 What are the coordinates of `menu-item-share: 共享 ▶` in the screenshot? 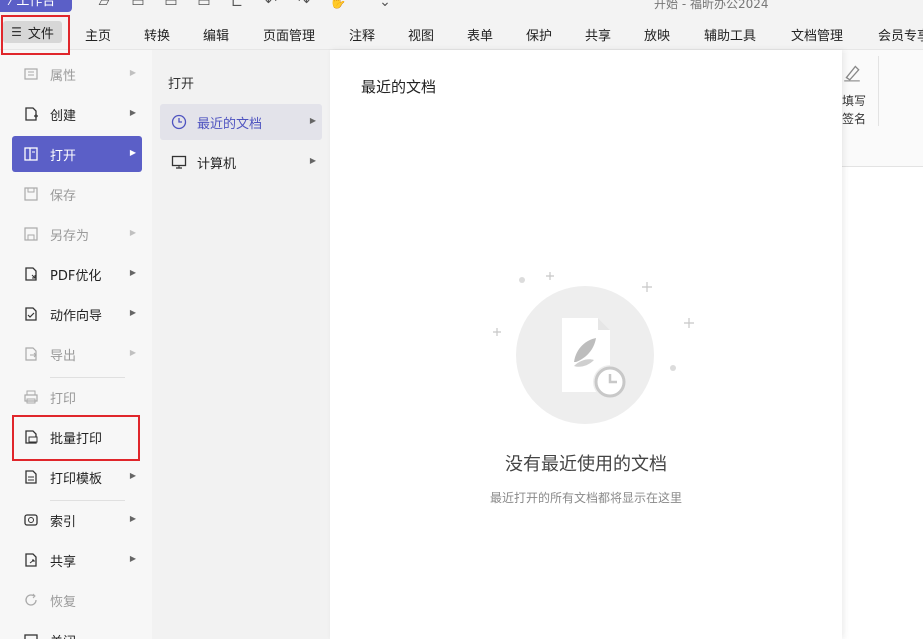 It's located at (77, 560).